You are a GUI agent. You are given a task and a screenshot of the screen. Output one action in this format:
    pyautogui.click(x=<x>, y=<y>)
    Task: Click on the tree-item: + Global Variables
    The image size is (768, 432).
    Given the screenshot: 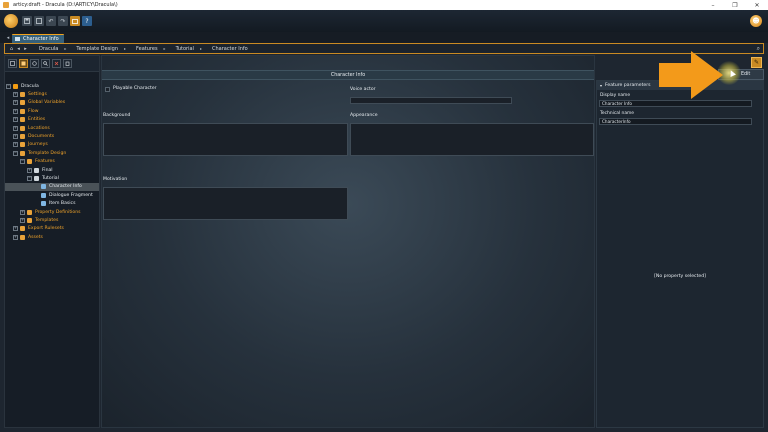 What is the action you would take?
    pyautogui.click(x=52, y=103)
    